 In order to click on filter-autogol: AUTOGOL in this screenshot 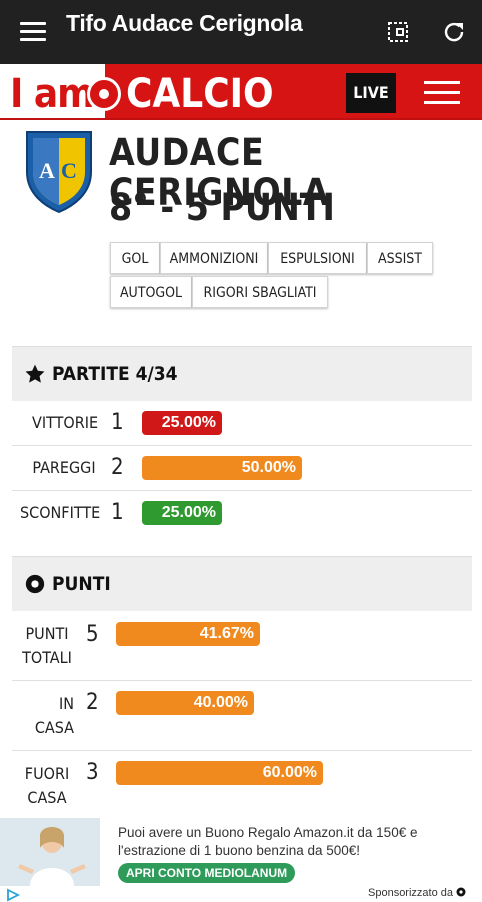, I will do `click(151, 292)`.